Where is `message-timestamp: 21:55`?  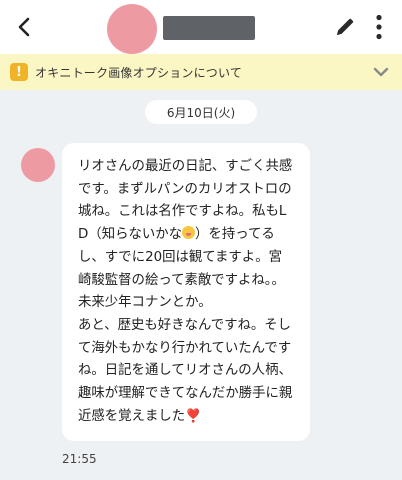
message-timestamp: 21:55 is located at coordinates (79, 459).